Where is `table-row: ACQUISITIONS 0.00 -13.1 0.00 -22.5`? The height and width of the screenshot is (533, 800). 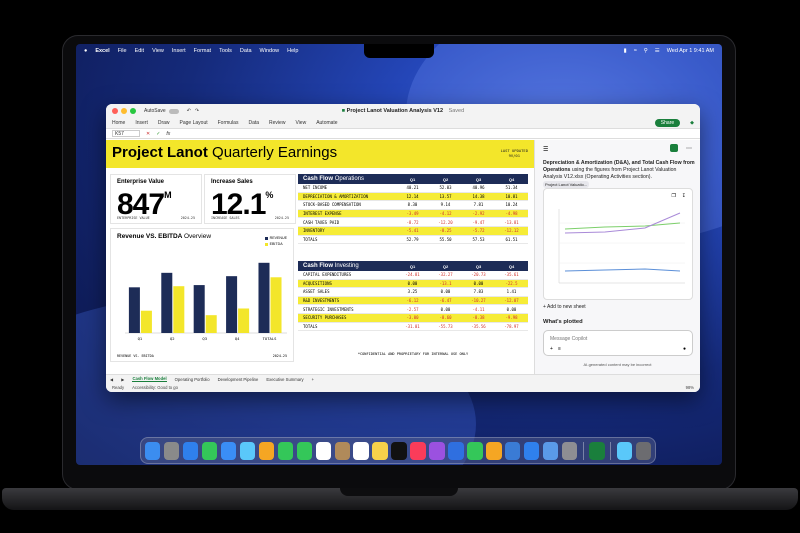 table-row: ACQUISITIONS 0.00 -13.1 0.00 -22.5 is located at coordinates (413, 284).